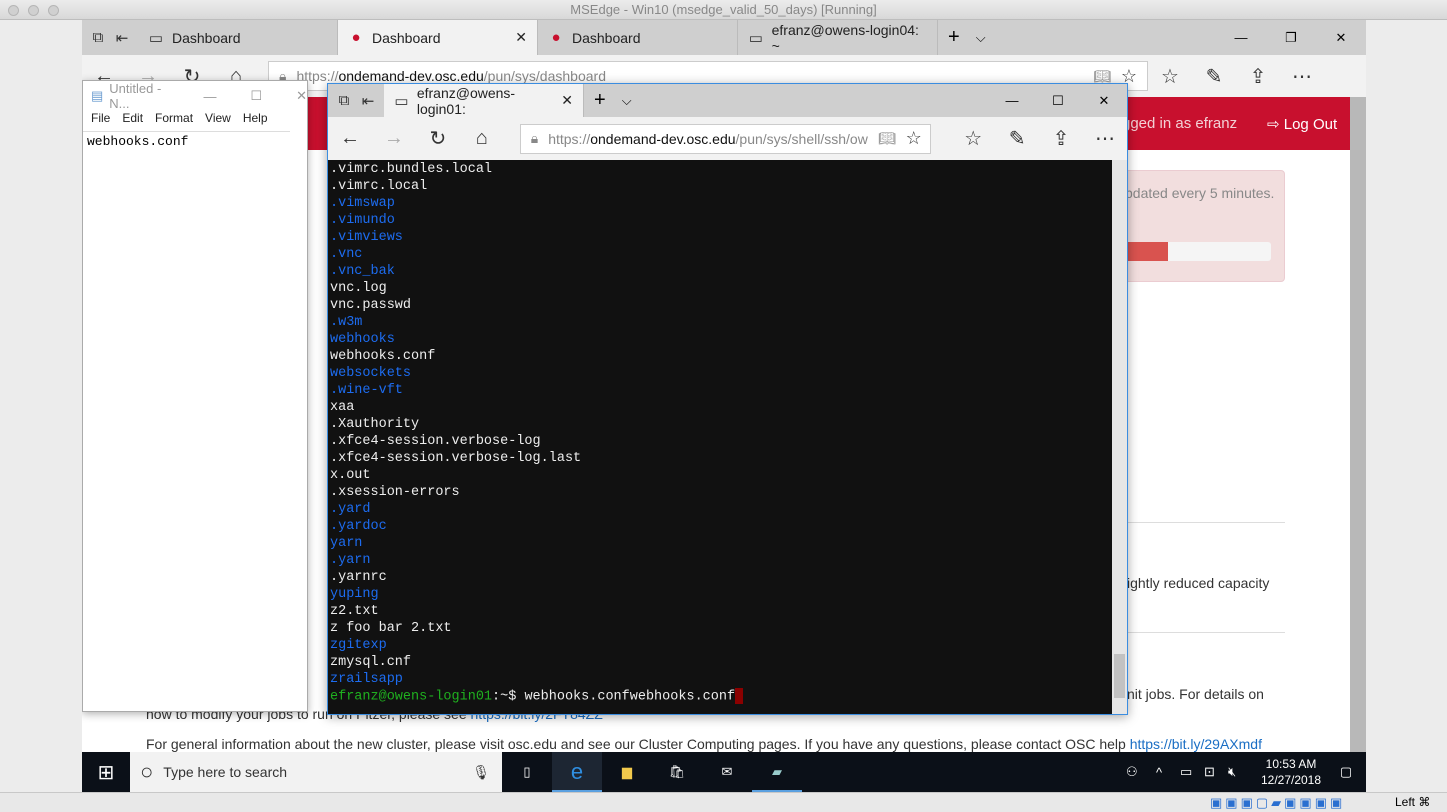 The image size is (1447, 812). What do you see at coordinates (481, 772) in the screenshot?
I see `microphone-icon: 🎙︎` at bounding box center [481, 772].